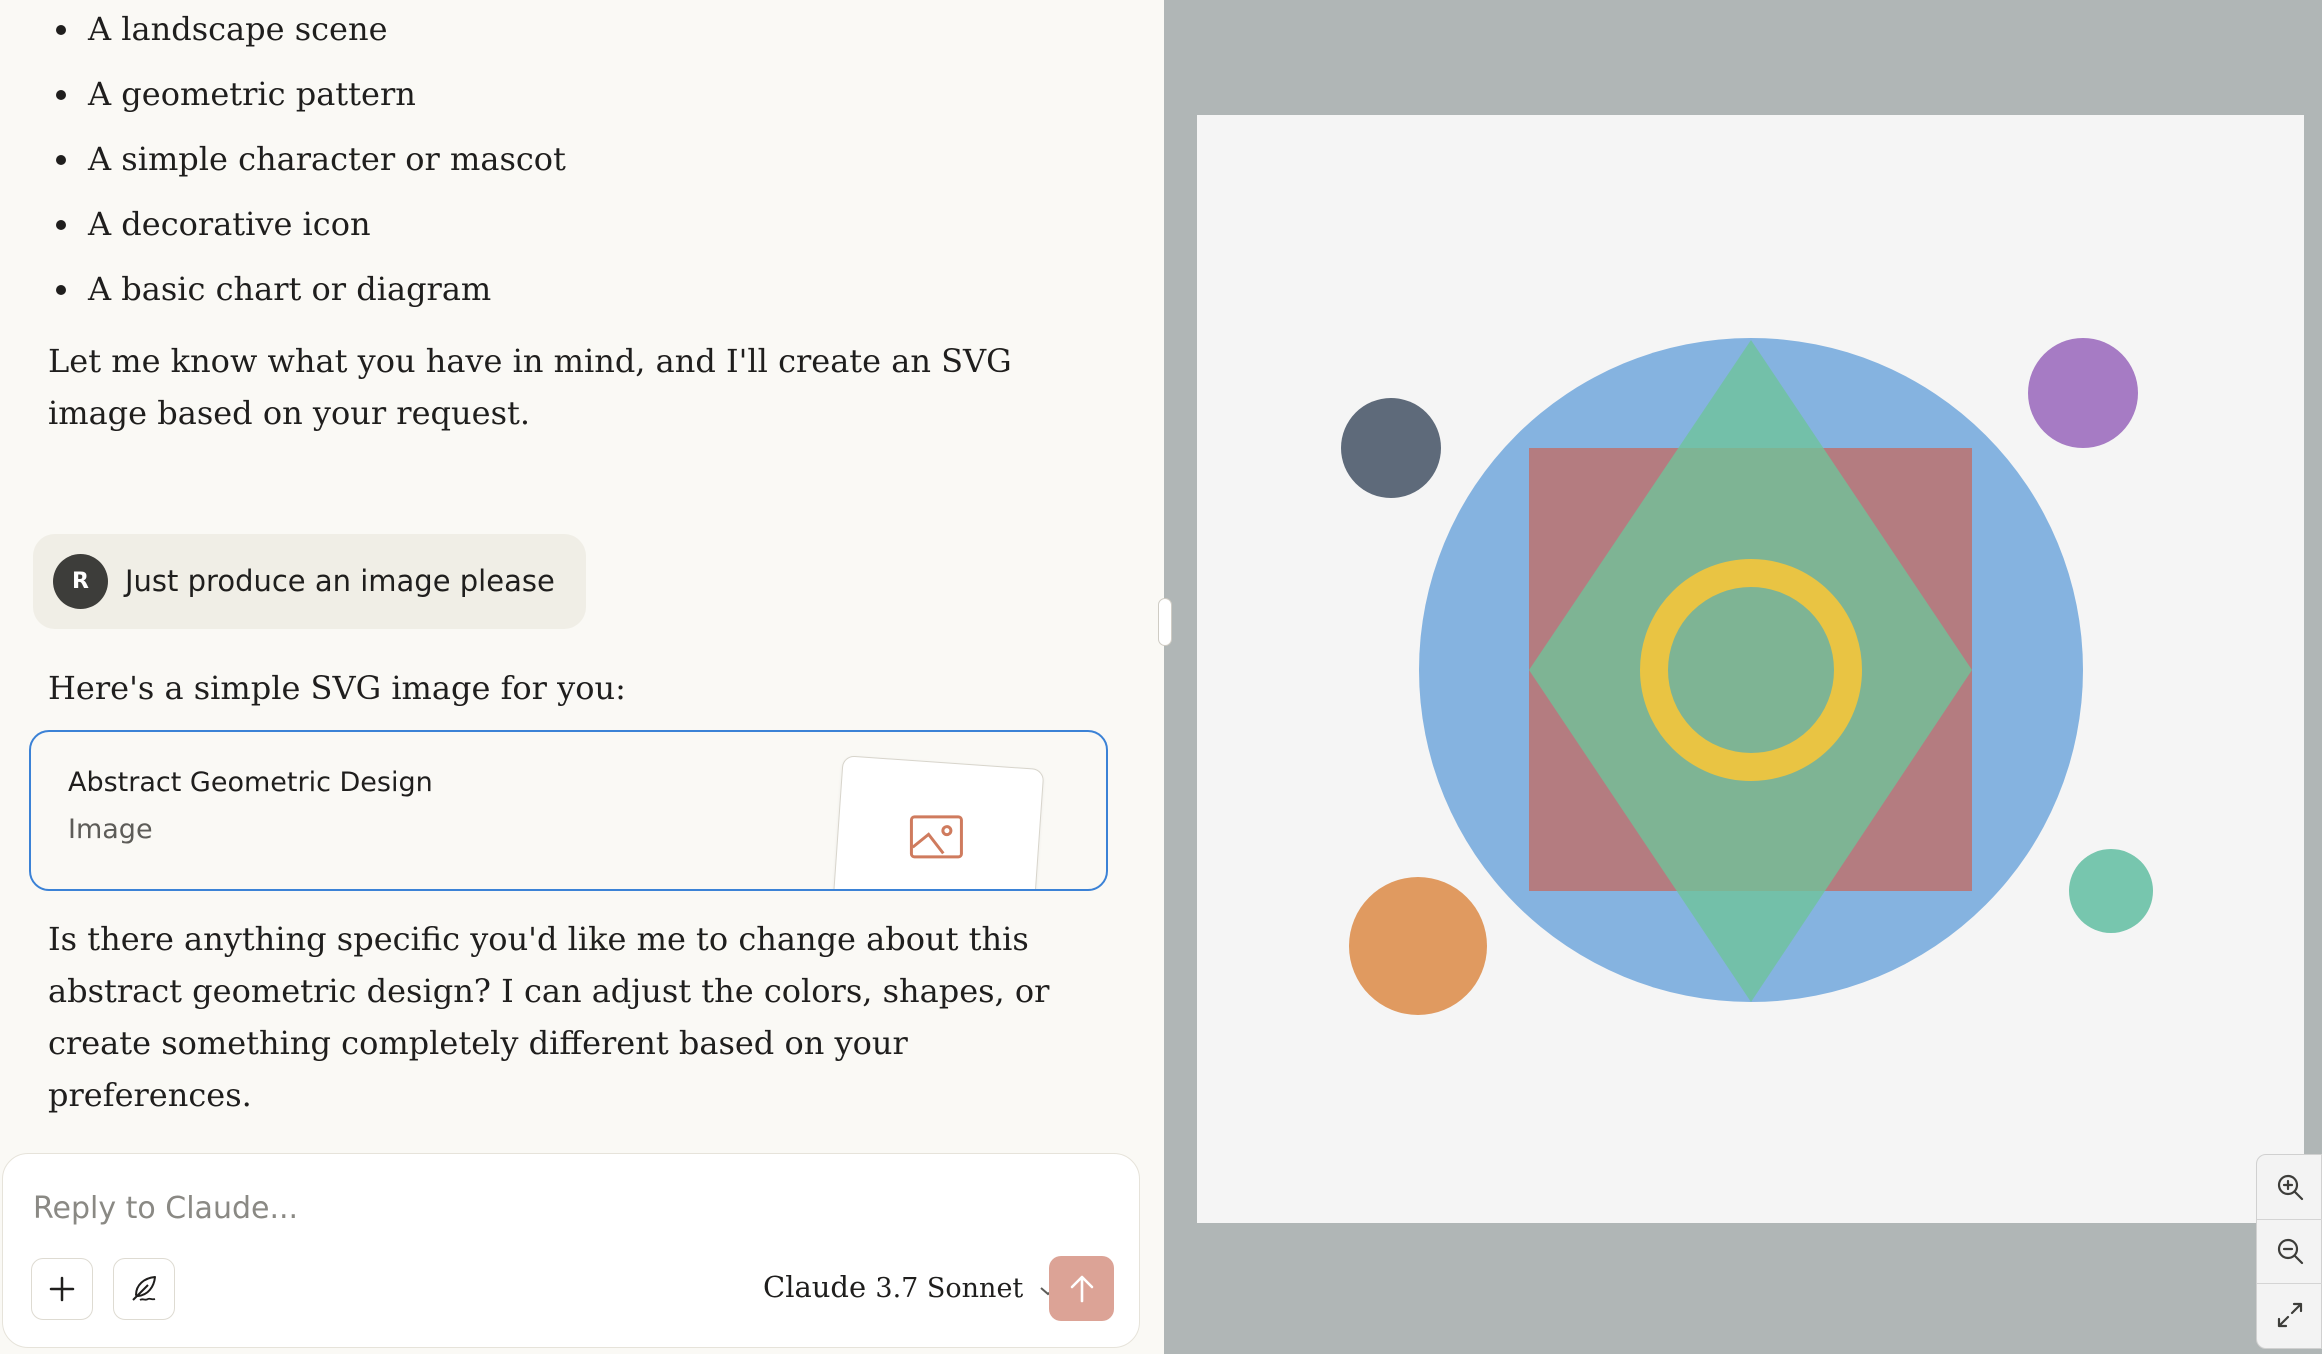  Describe the element at coordinates (80, 581) in the screenshot. I see `avatar: R` at that location.